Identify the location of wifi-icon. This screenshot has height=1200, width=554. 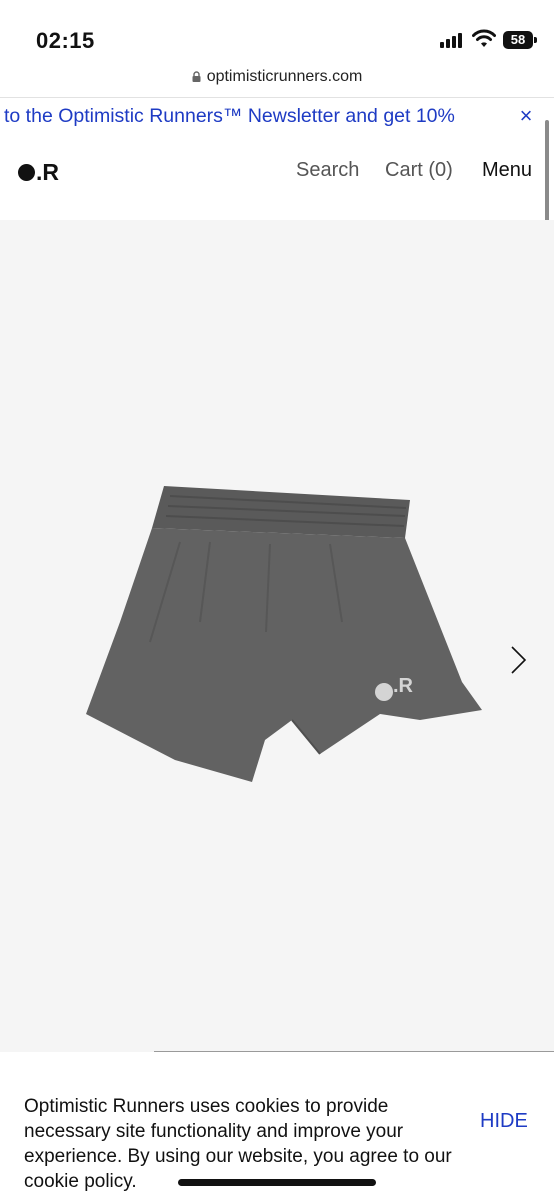
(484, 38).